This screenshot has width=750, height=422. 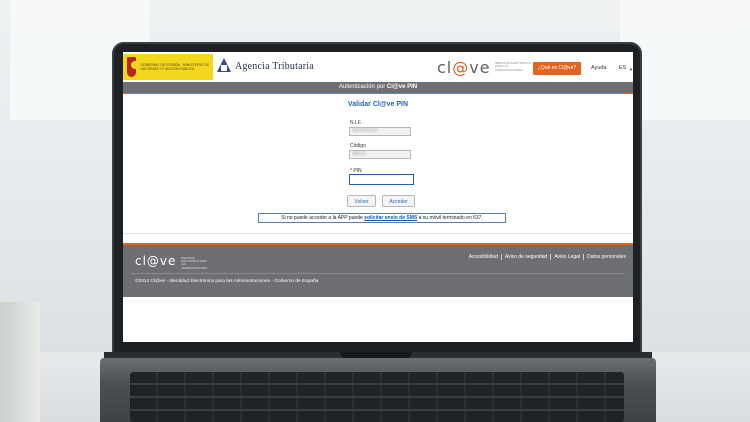 What do you see at coordinates (525, 257) in the screenshot?
I see `aviso-seguridad-link: Aviso de seguridad` at bounding box center [525, 257].